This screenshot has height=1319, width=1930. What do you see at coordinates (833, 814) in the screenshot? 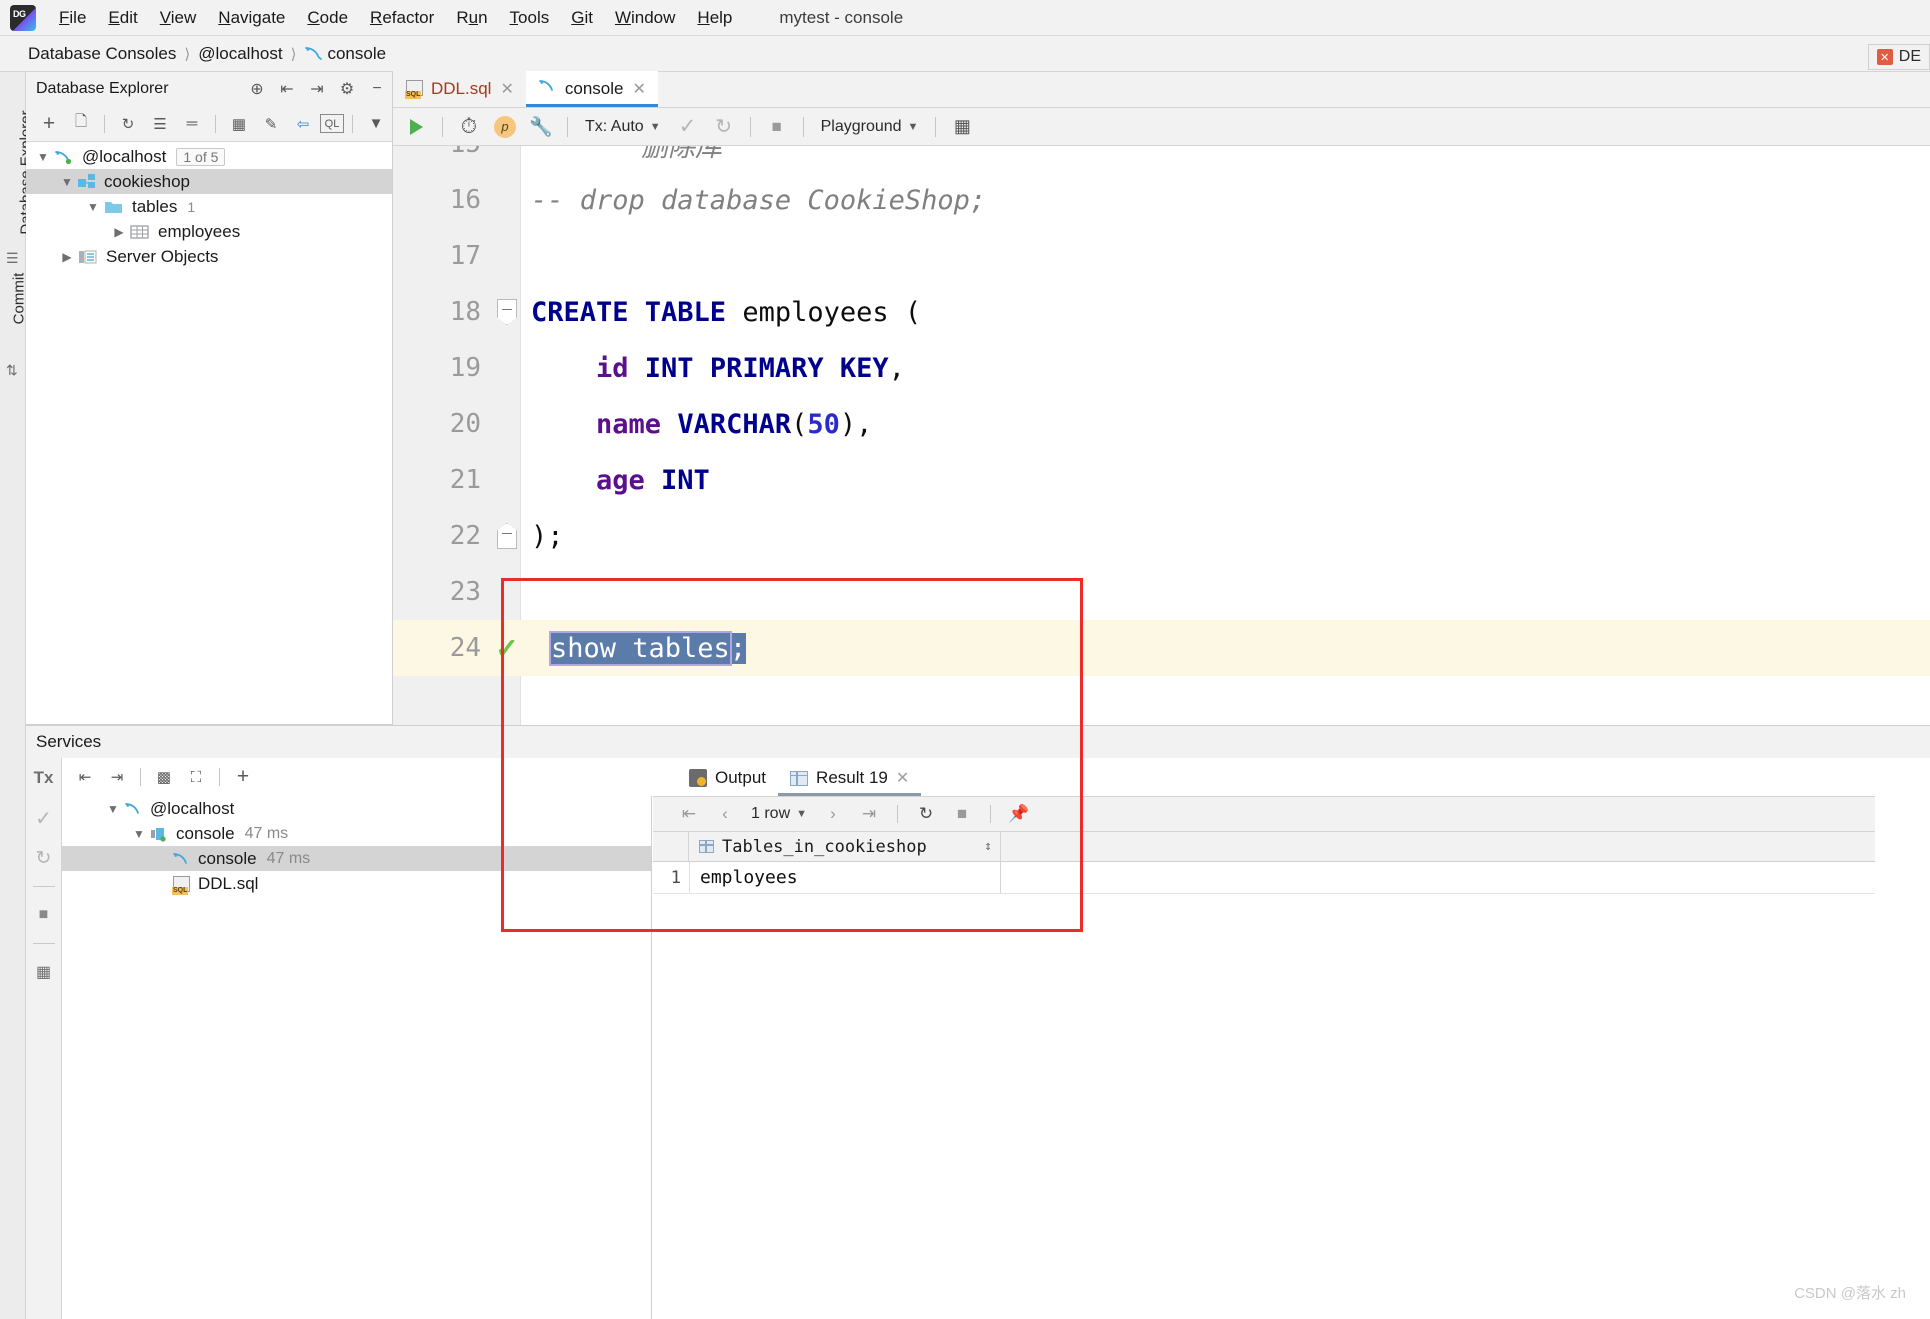
I see `next-page-icon: ›` at bounding box center [833, 814].